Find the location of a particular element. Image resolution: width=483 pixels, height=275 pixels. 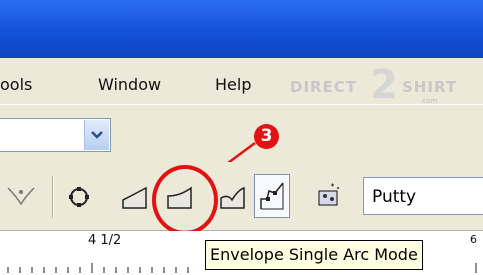

toolbar-separator is located at coordinates (53, 197).